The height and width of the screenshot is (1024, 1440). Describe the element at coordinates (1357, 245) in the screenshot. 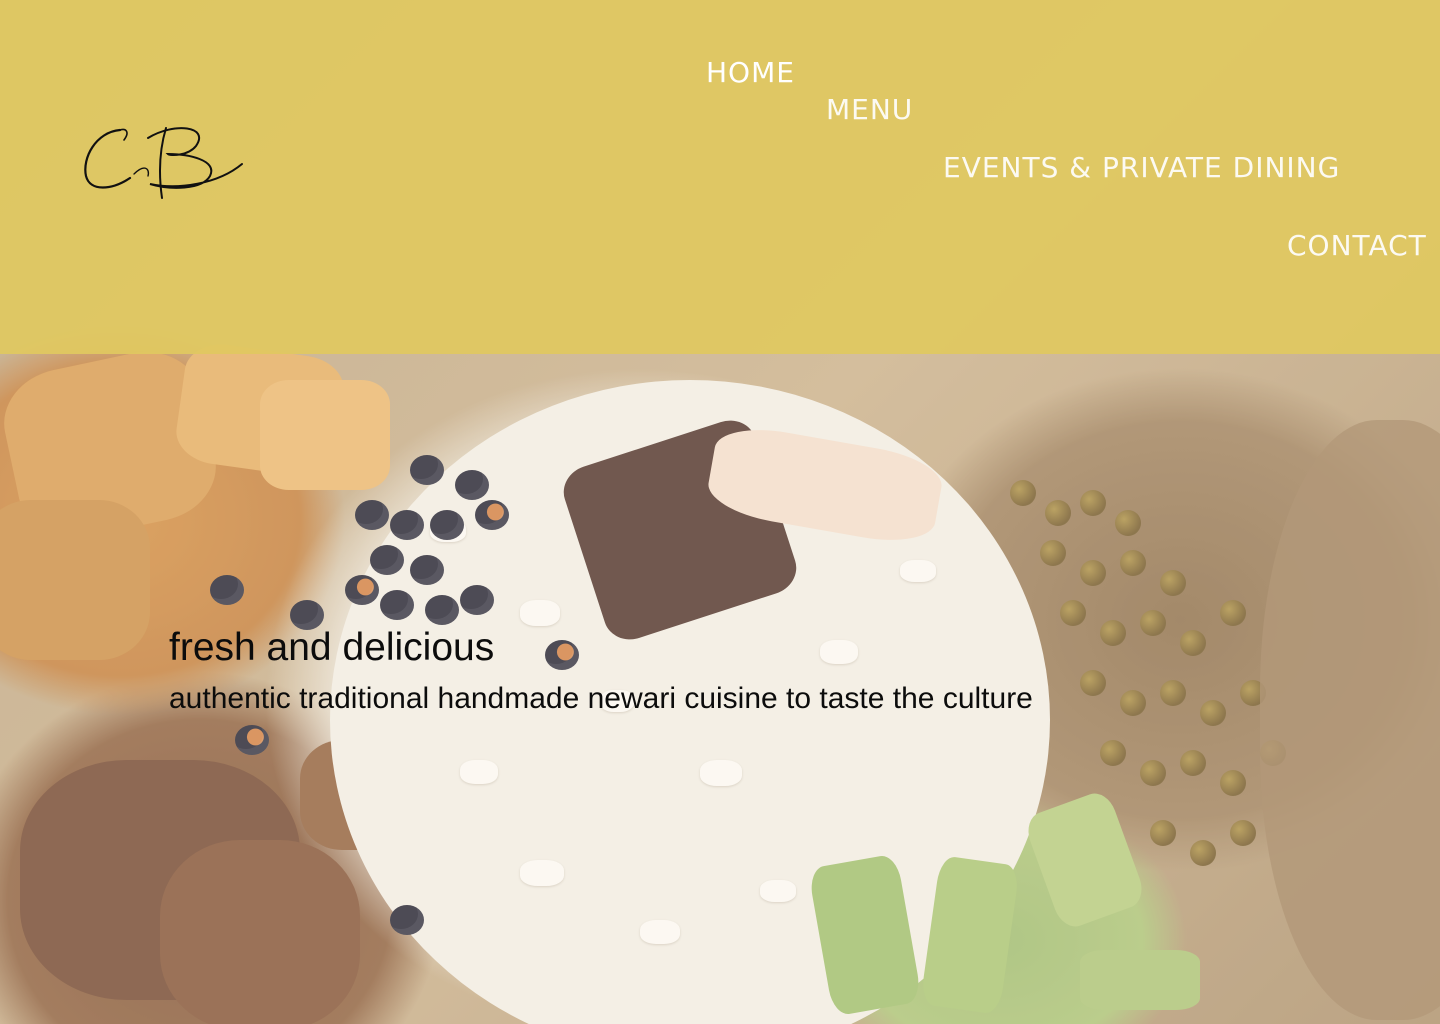

I see `nav-contact-link: CONTACT` at that location.